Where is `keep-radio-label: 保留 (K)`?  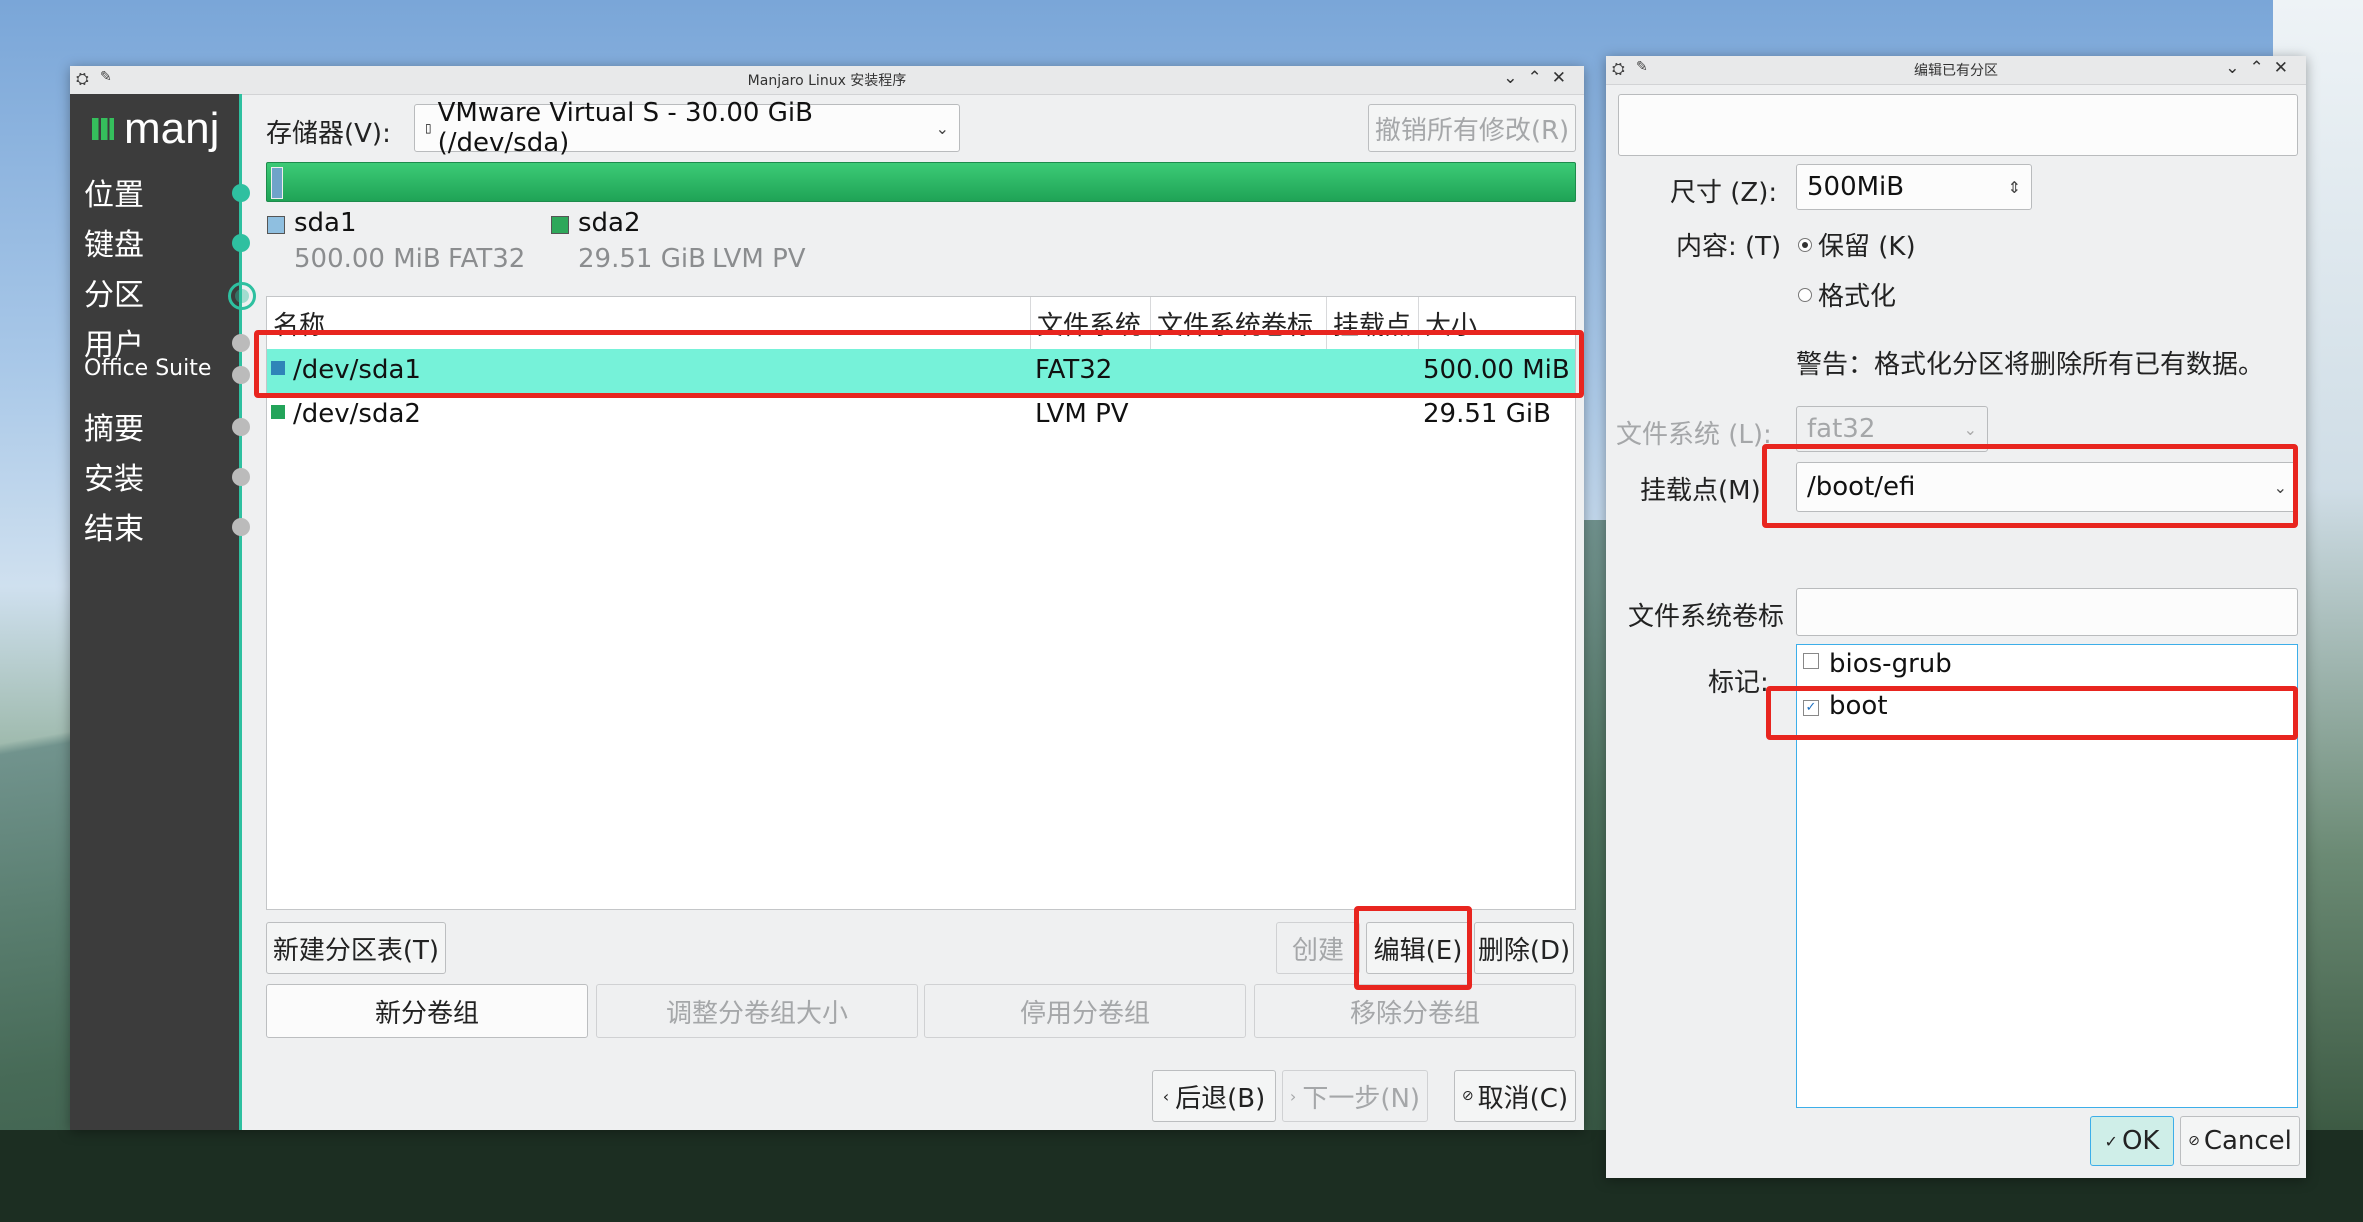
keep-radio-label: 保留 (K) is located at coordinates (1867, 247).